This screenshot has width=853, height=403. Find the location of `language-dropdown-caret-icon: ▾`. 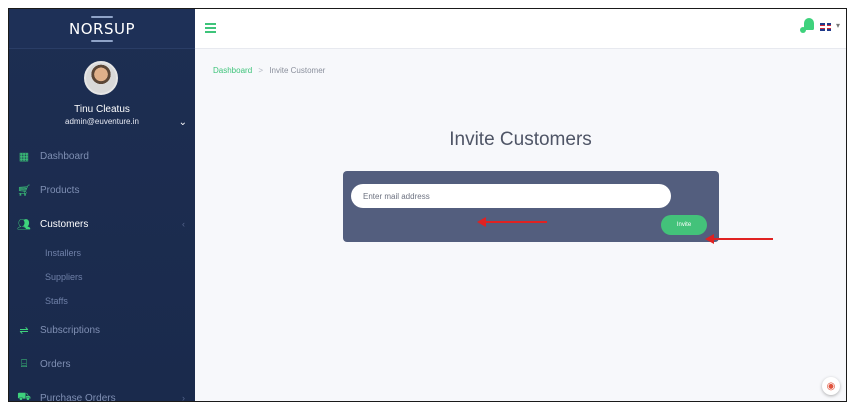

language-dropdown-caret-icon: ▾ is located at coordinates (838, 25).